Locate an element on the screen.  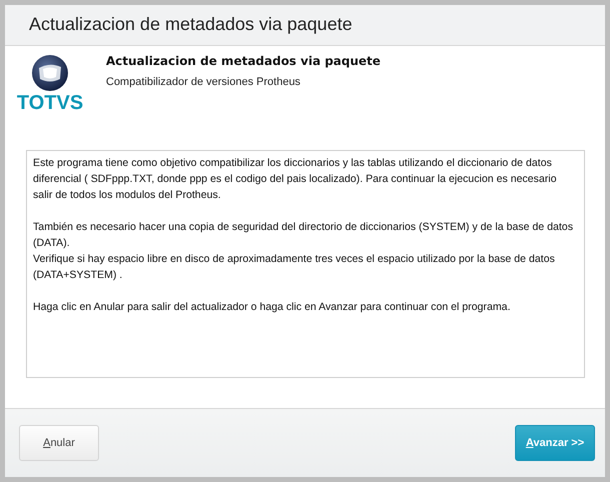
header-title: Actualizacion de metadados via paquete is located at coordinates (243, 61).